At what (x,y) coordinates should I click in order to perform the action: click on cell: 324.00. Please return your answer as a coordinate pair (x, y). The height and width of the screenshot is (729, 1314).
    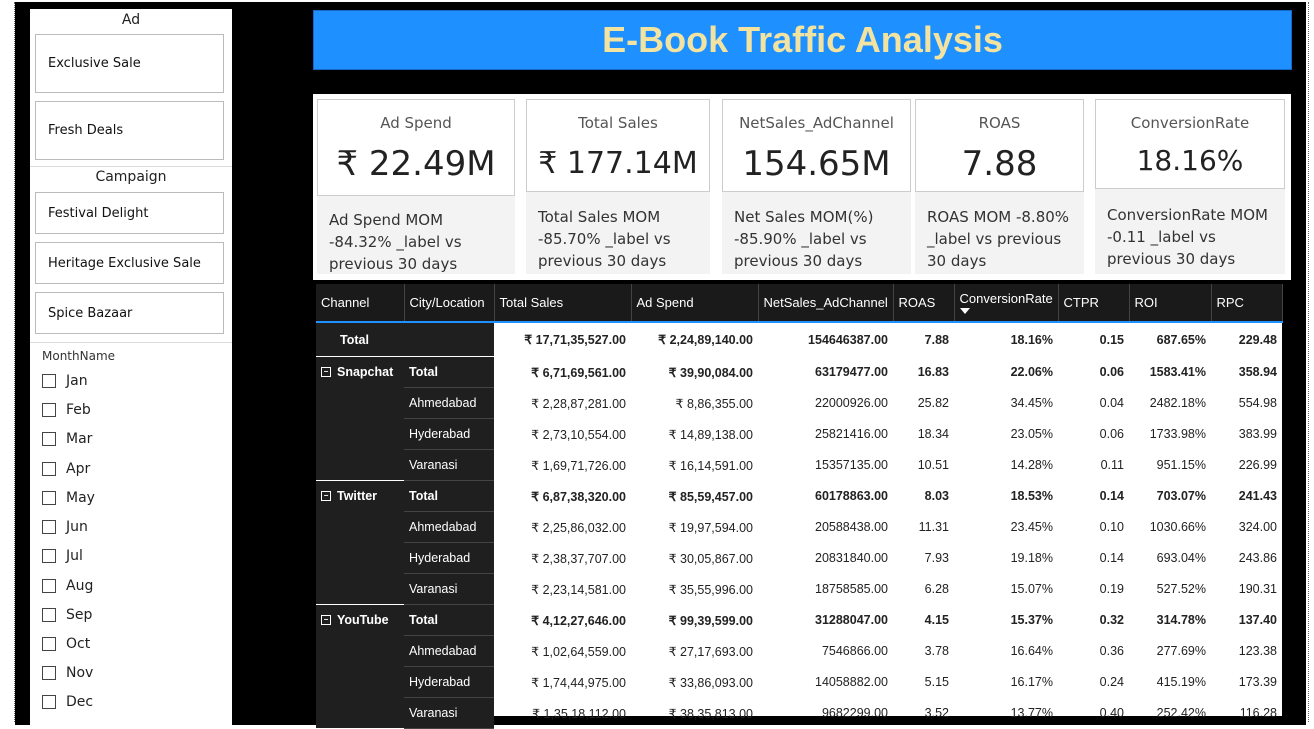
    Looking at the image, I should click on (1246, 527).